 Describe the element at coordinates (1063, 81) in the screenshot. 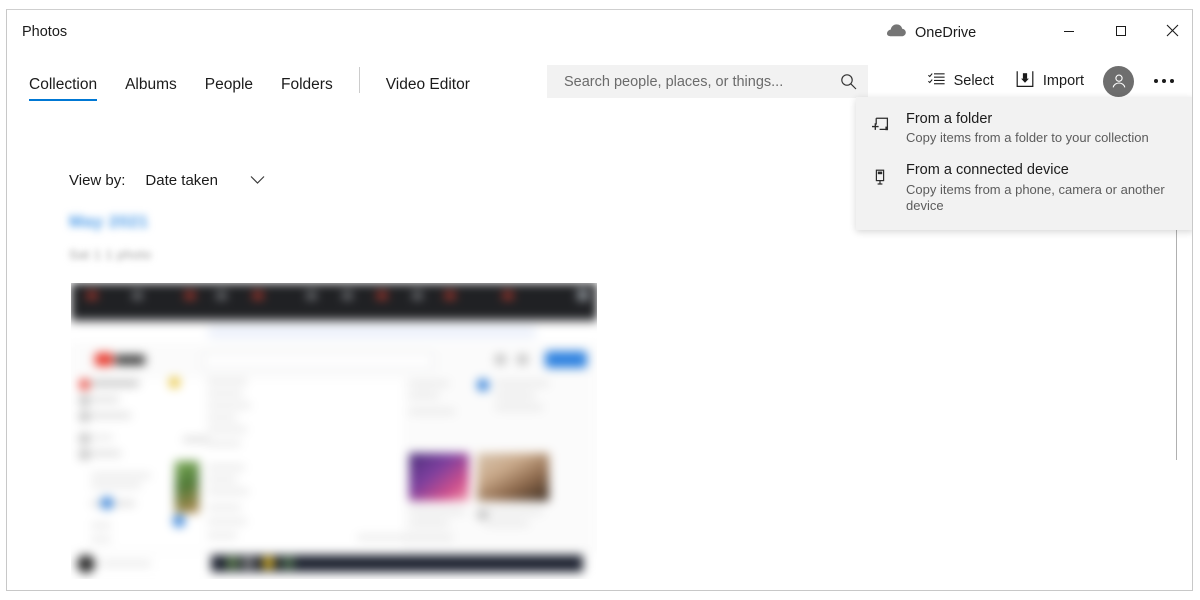

I see `import-label: Import` at that location.